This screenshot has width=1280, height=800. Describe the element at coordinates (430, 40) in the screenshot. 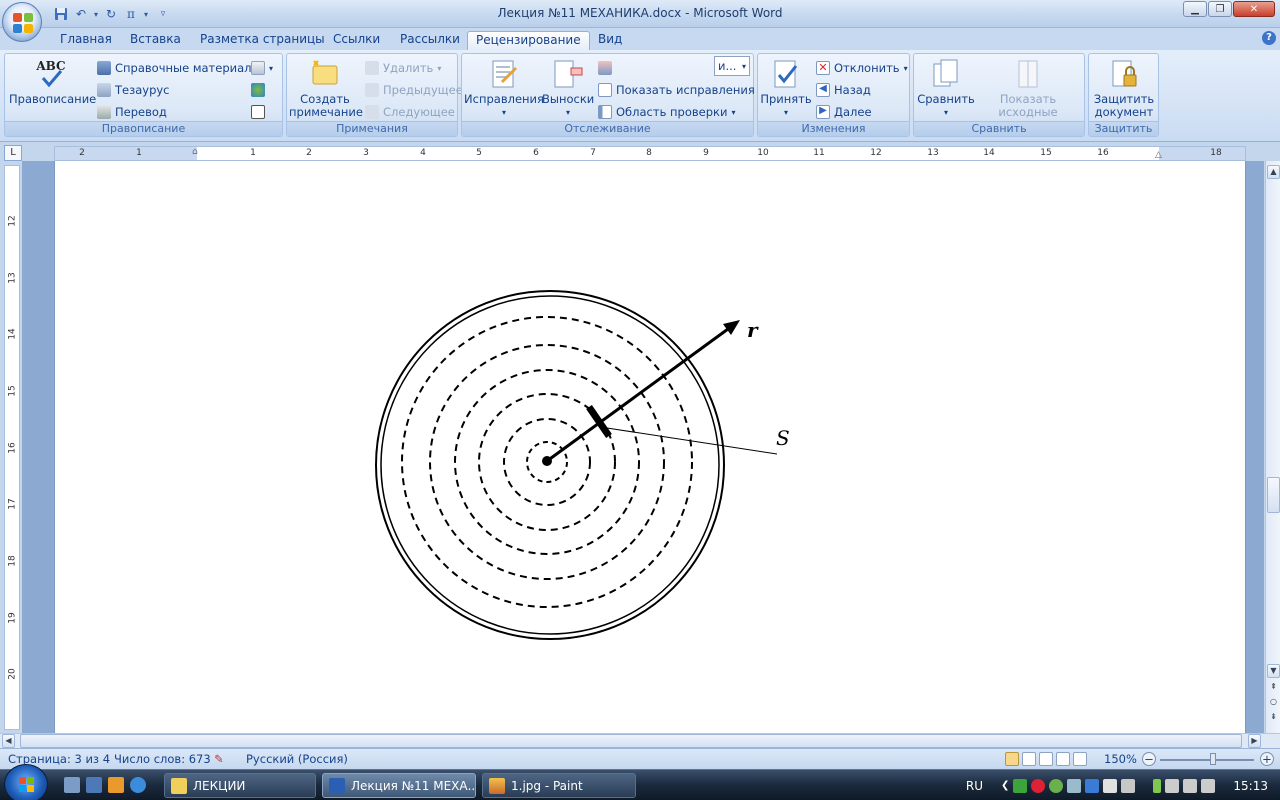

I see `tab-mailings: Рассылки` at that location.